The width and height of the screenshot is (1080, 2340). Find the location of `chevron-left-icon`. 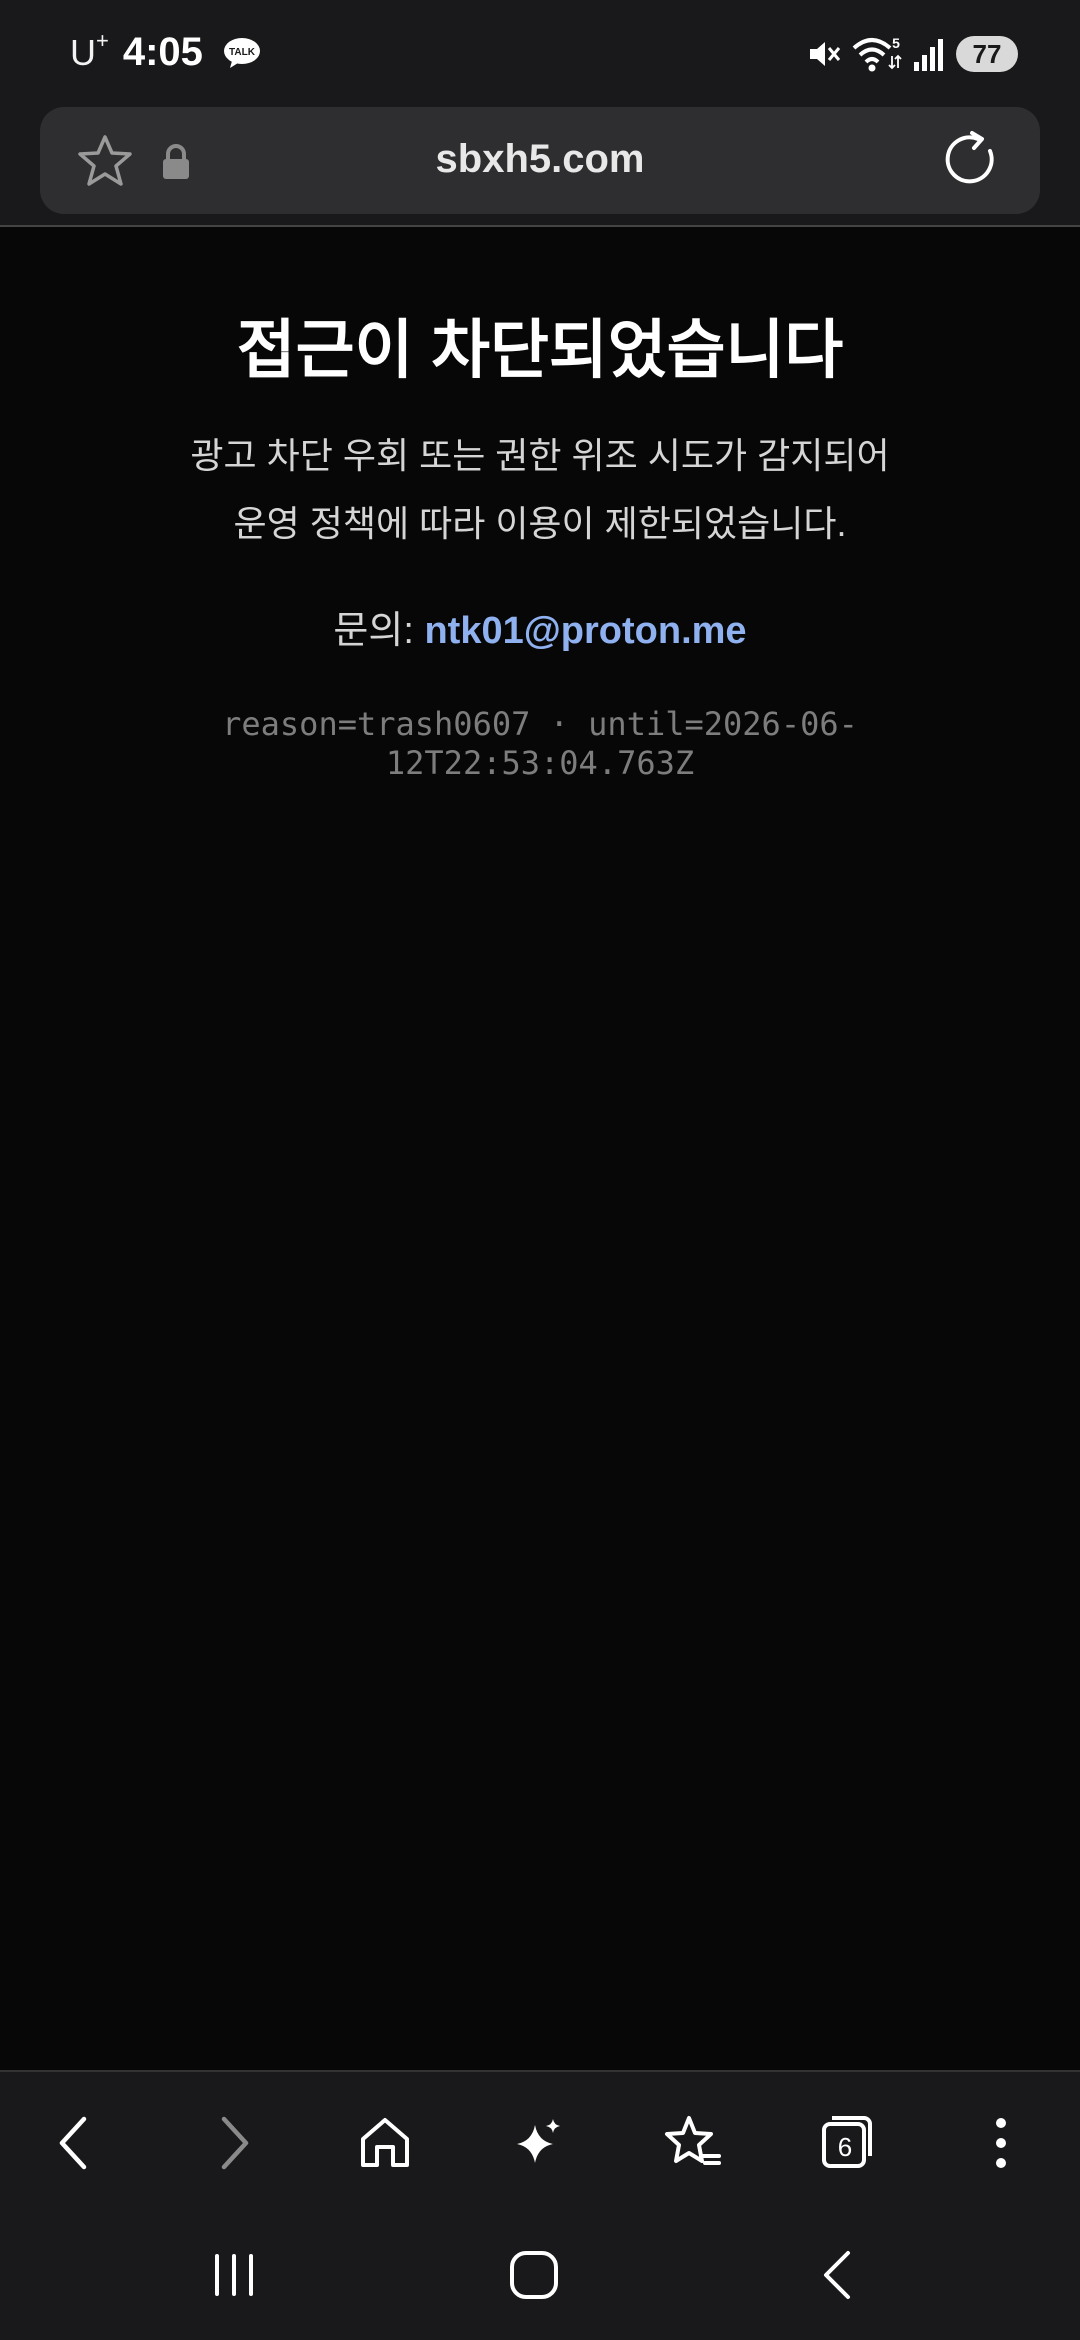

chevron-left-icon is located at coordinates (73, 2143).